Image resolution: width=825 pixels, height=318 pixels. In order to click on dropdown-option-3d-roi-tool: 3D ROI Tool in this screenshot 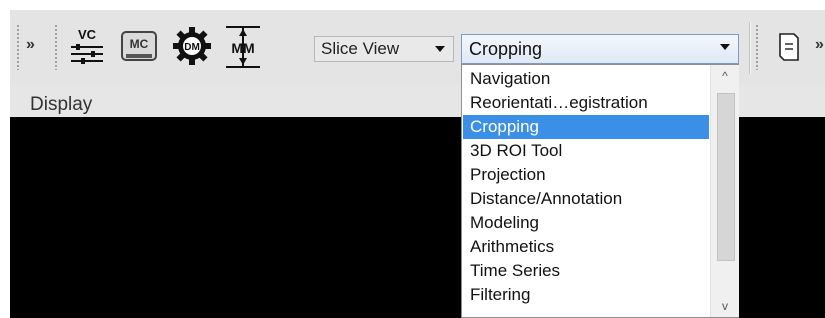, I will do `click(586, 151)`.